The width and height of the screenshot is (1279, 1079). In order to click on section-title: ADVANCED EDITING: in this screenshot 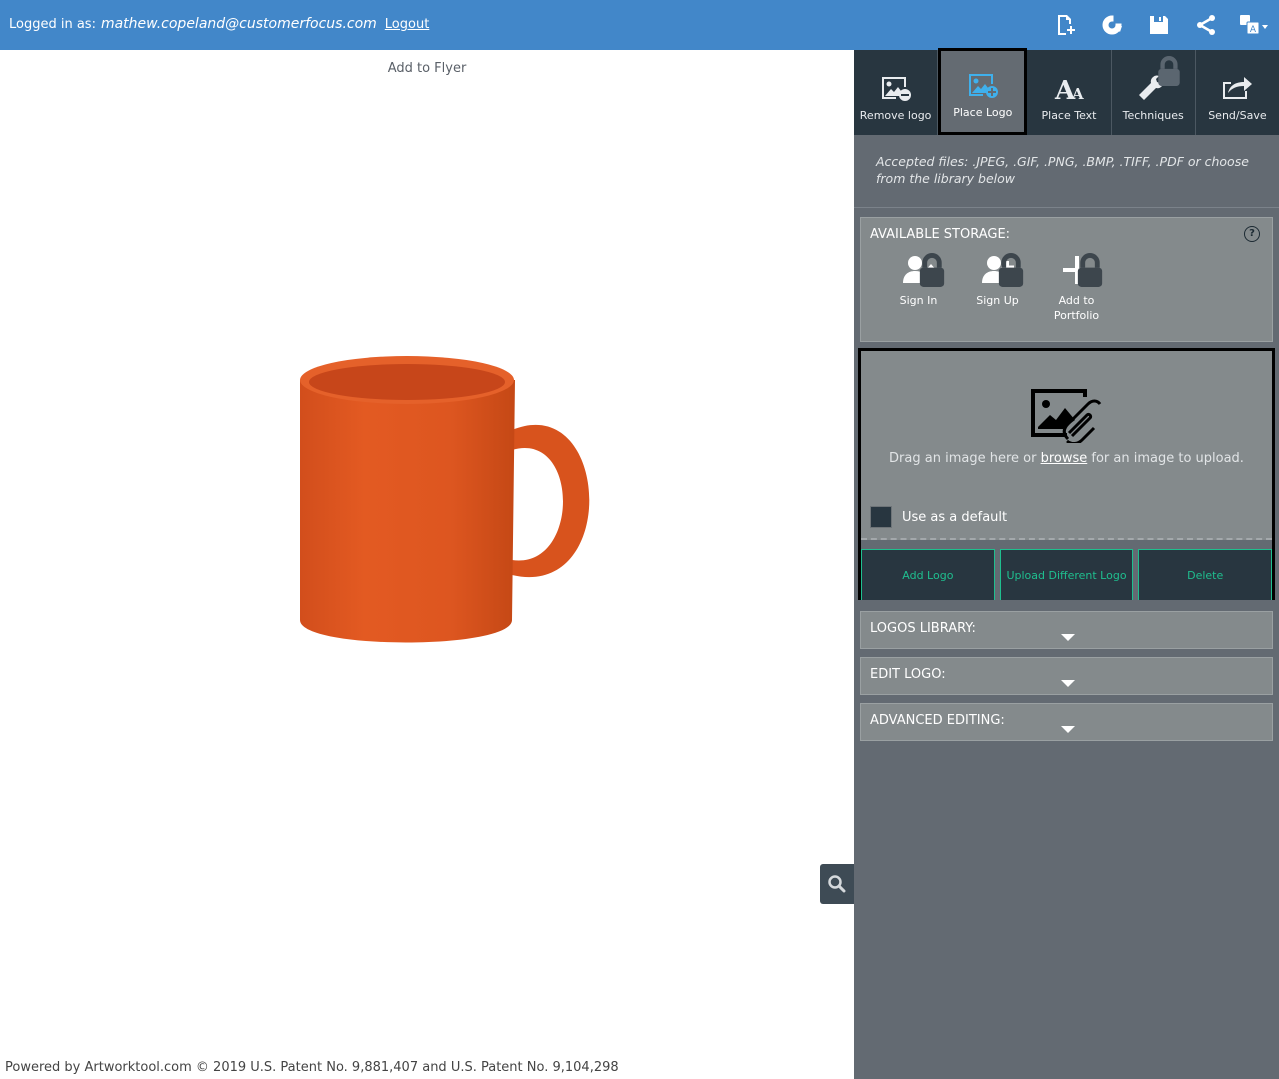, I will do `click(937, 720)`.